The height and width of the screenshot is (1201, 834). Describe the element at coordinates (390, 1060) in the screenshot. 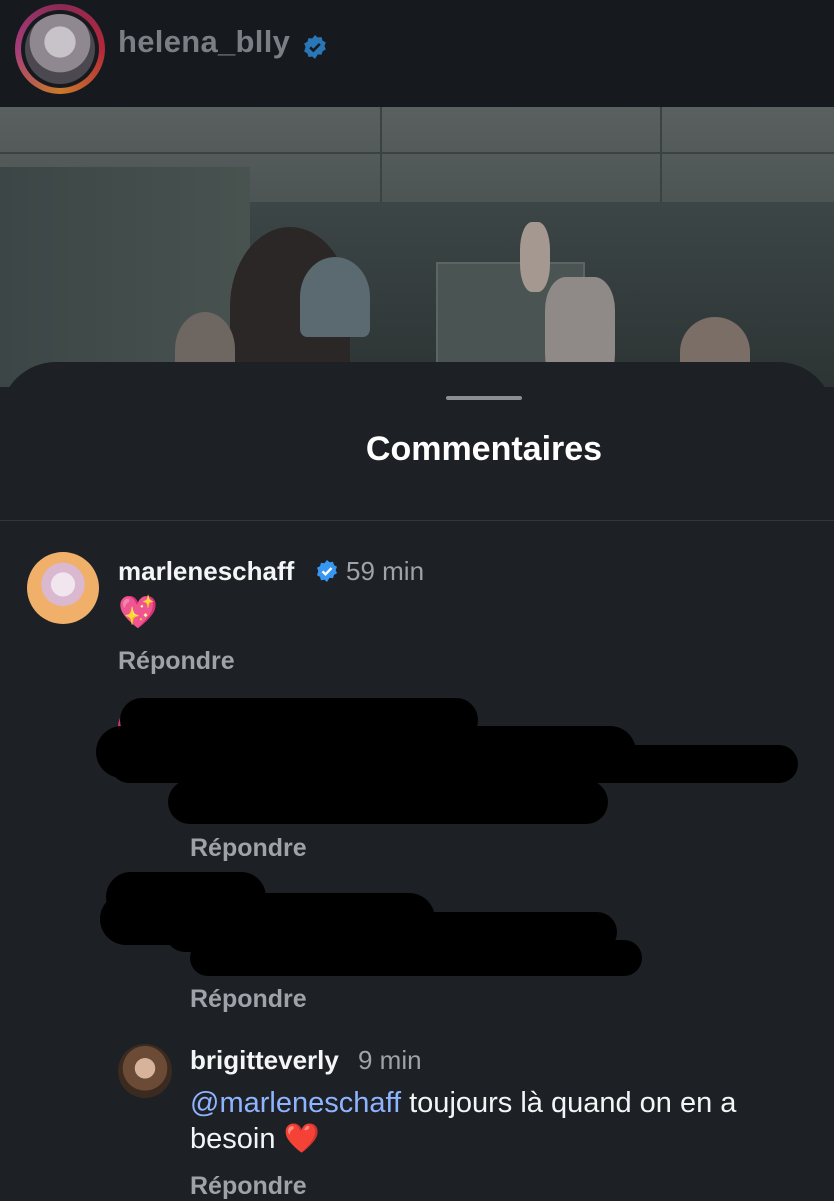

I see `comment-time: 9 min` at that location.